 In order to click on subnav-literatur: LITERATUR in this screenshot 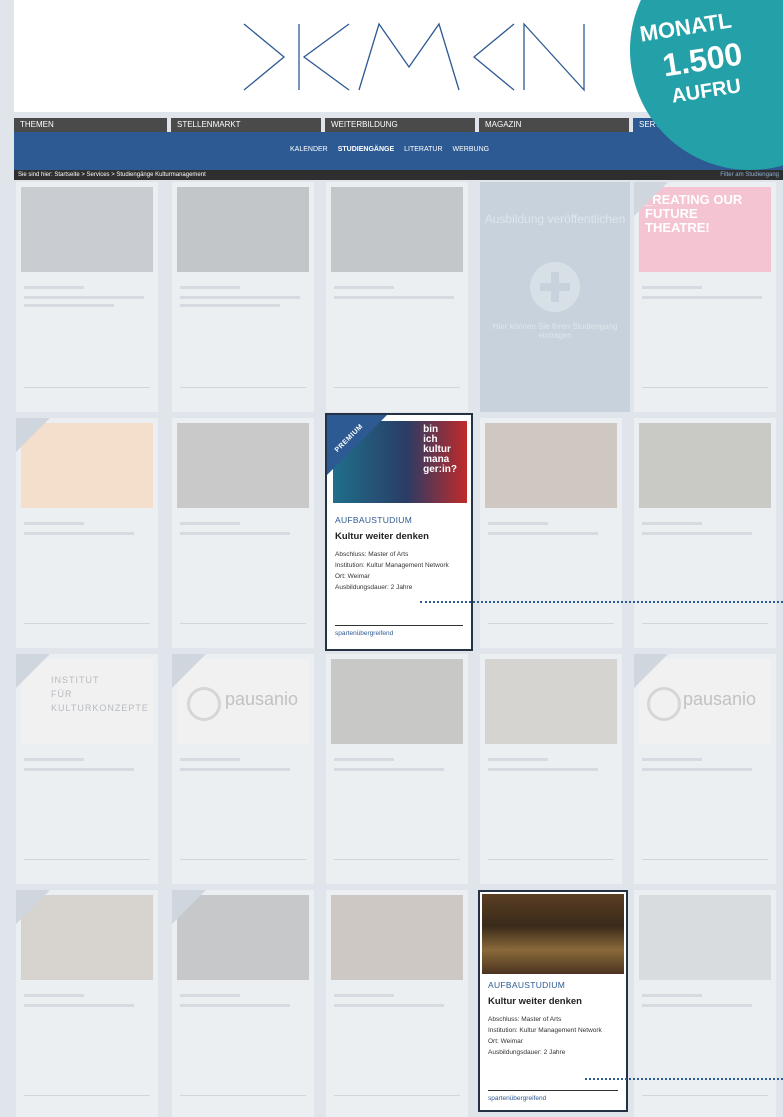, I will do `click(423, 149)`.